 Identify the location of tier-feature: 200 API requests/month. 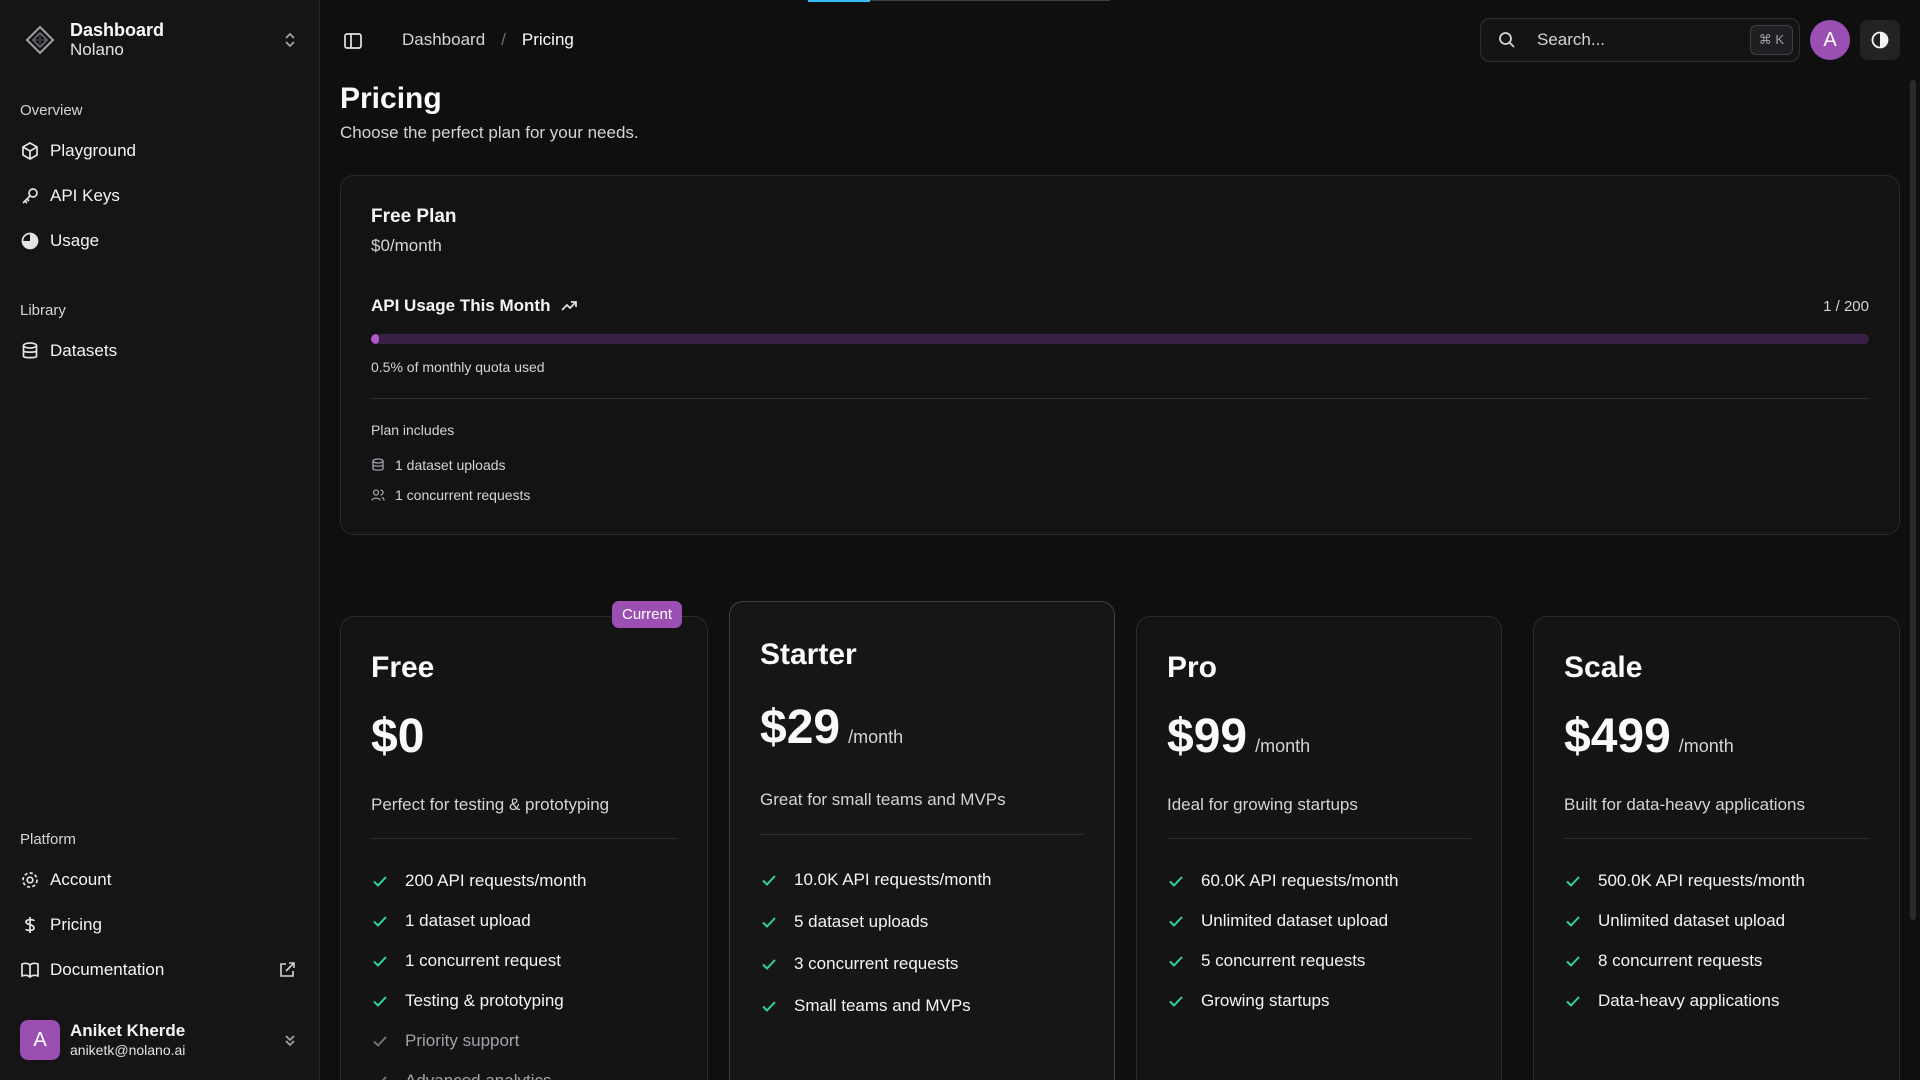
(478, 881).